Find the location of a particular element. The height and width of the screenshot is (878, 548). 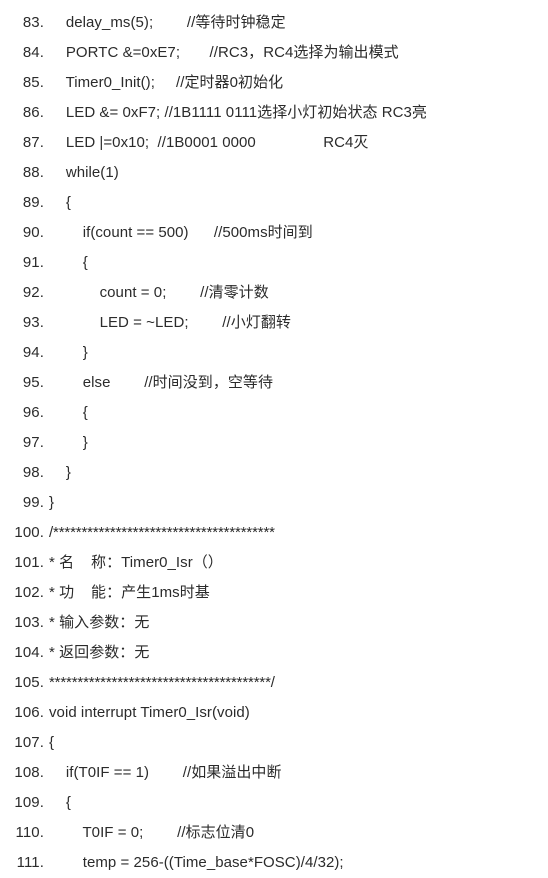

line-text: LED = ~LED; //小灯翻转 is located at coordinates (170, 322).